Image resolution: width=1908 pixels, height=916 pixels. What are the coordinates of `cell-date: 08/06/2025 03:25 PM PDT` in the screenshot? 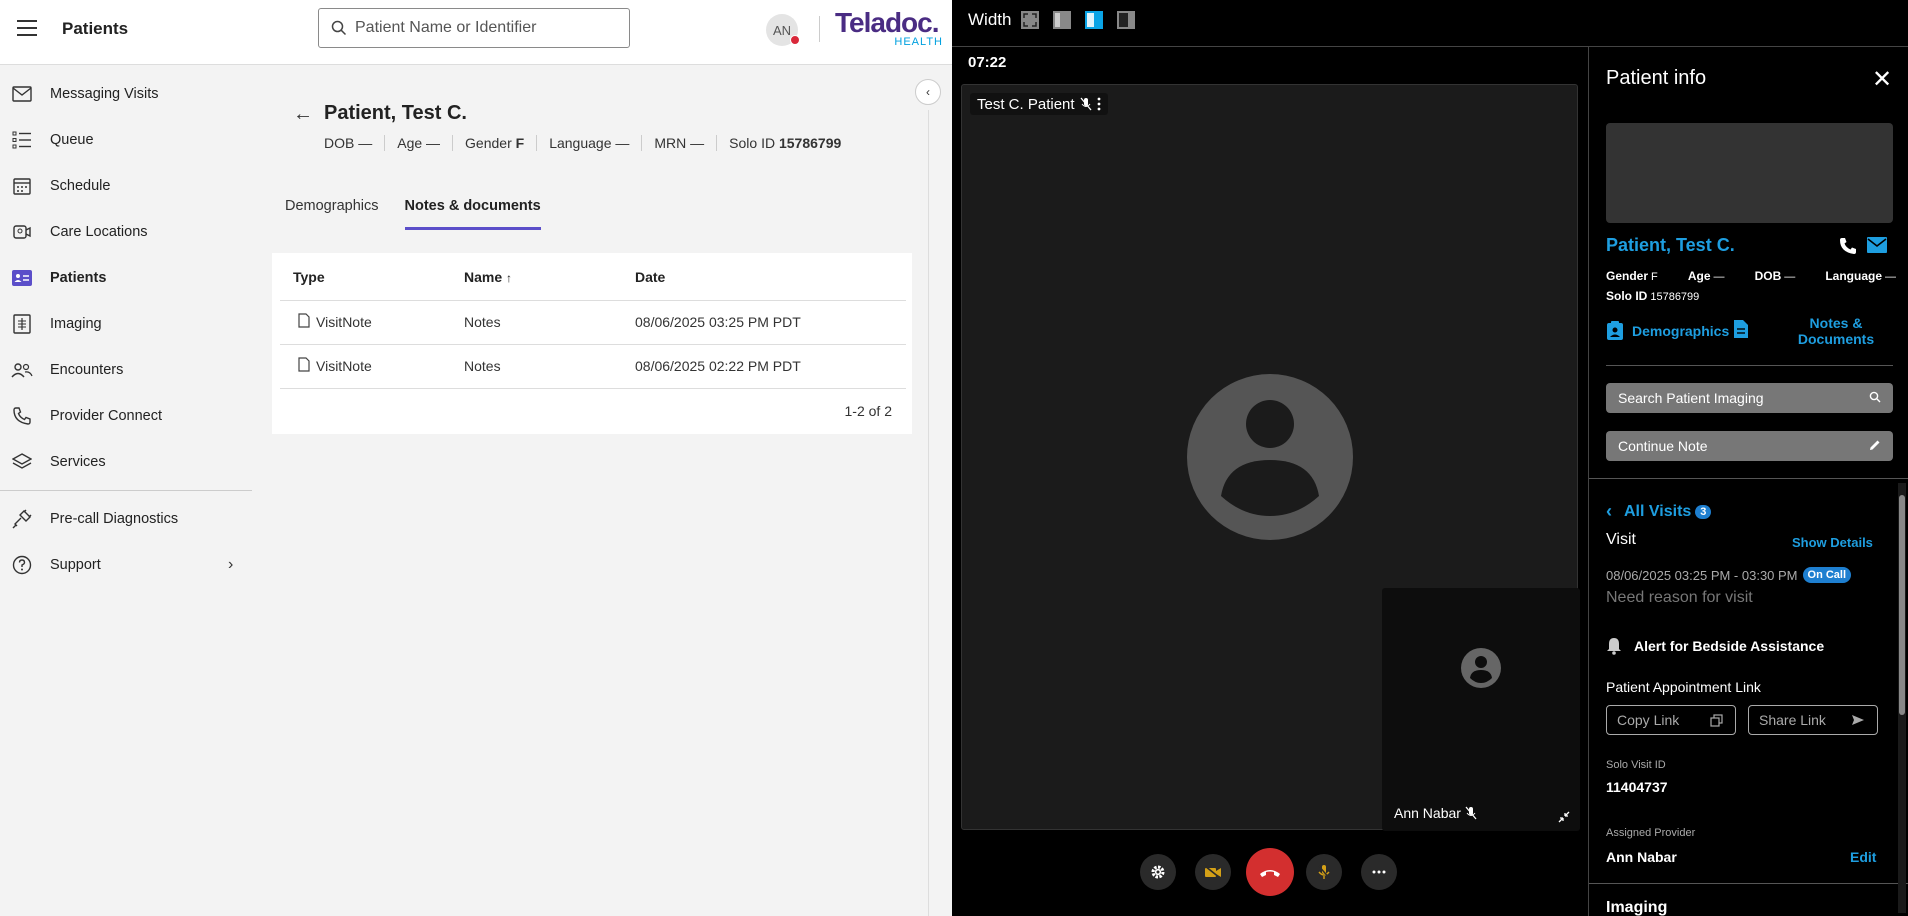 It's located at (718, 322).